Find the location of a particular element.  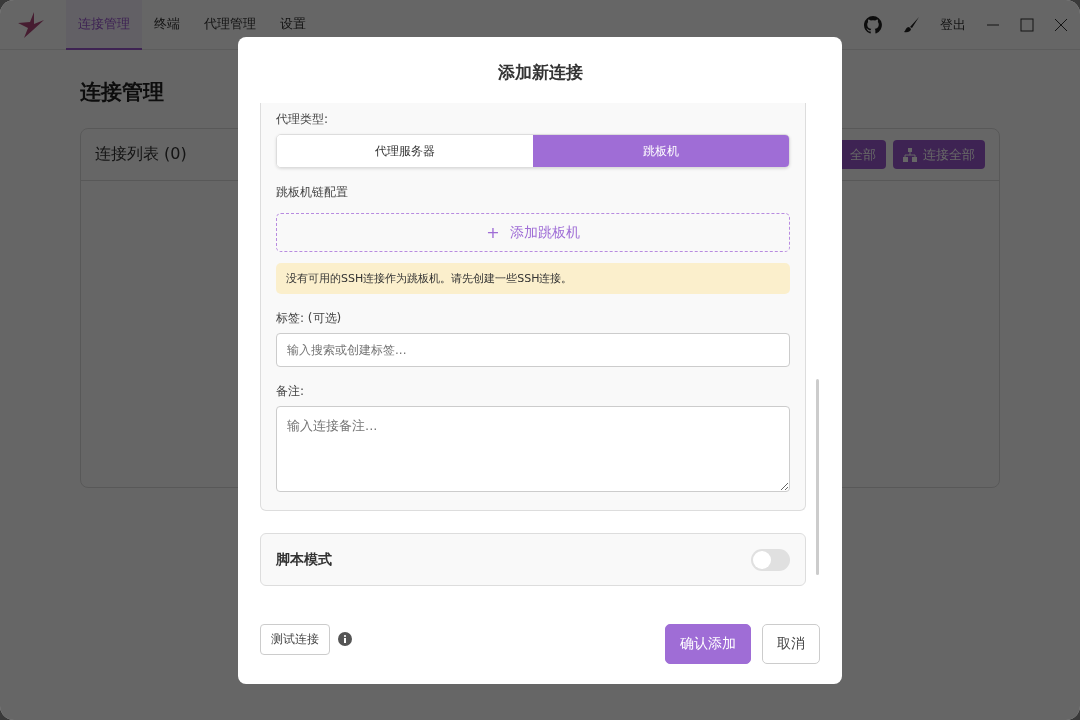

page-title: 连接管理 is located at coordinates (122, 92).